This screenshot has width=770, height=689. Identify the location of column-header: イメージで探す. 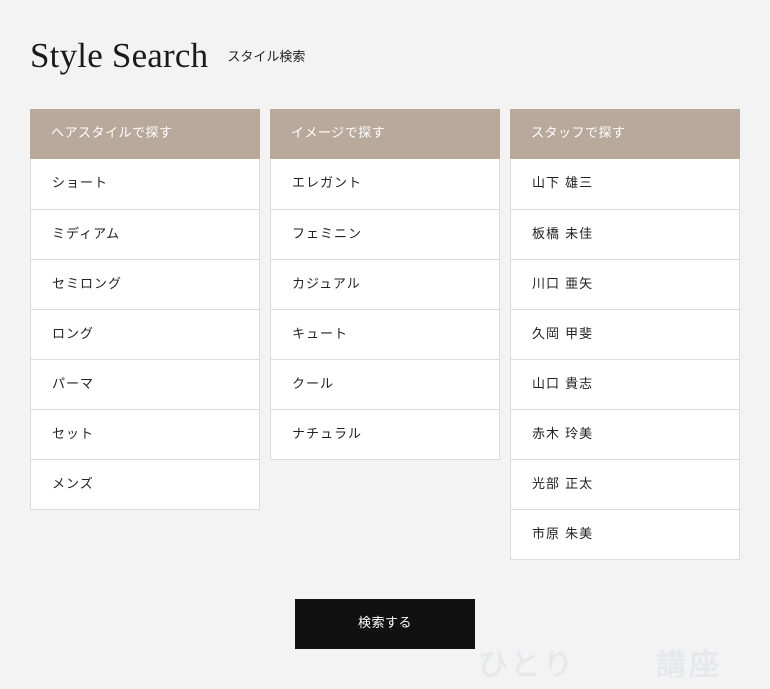
(385, 134).